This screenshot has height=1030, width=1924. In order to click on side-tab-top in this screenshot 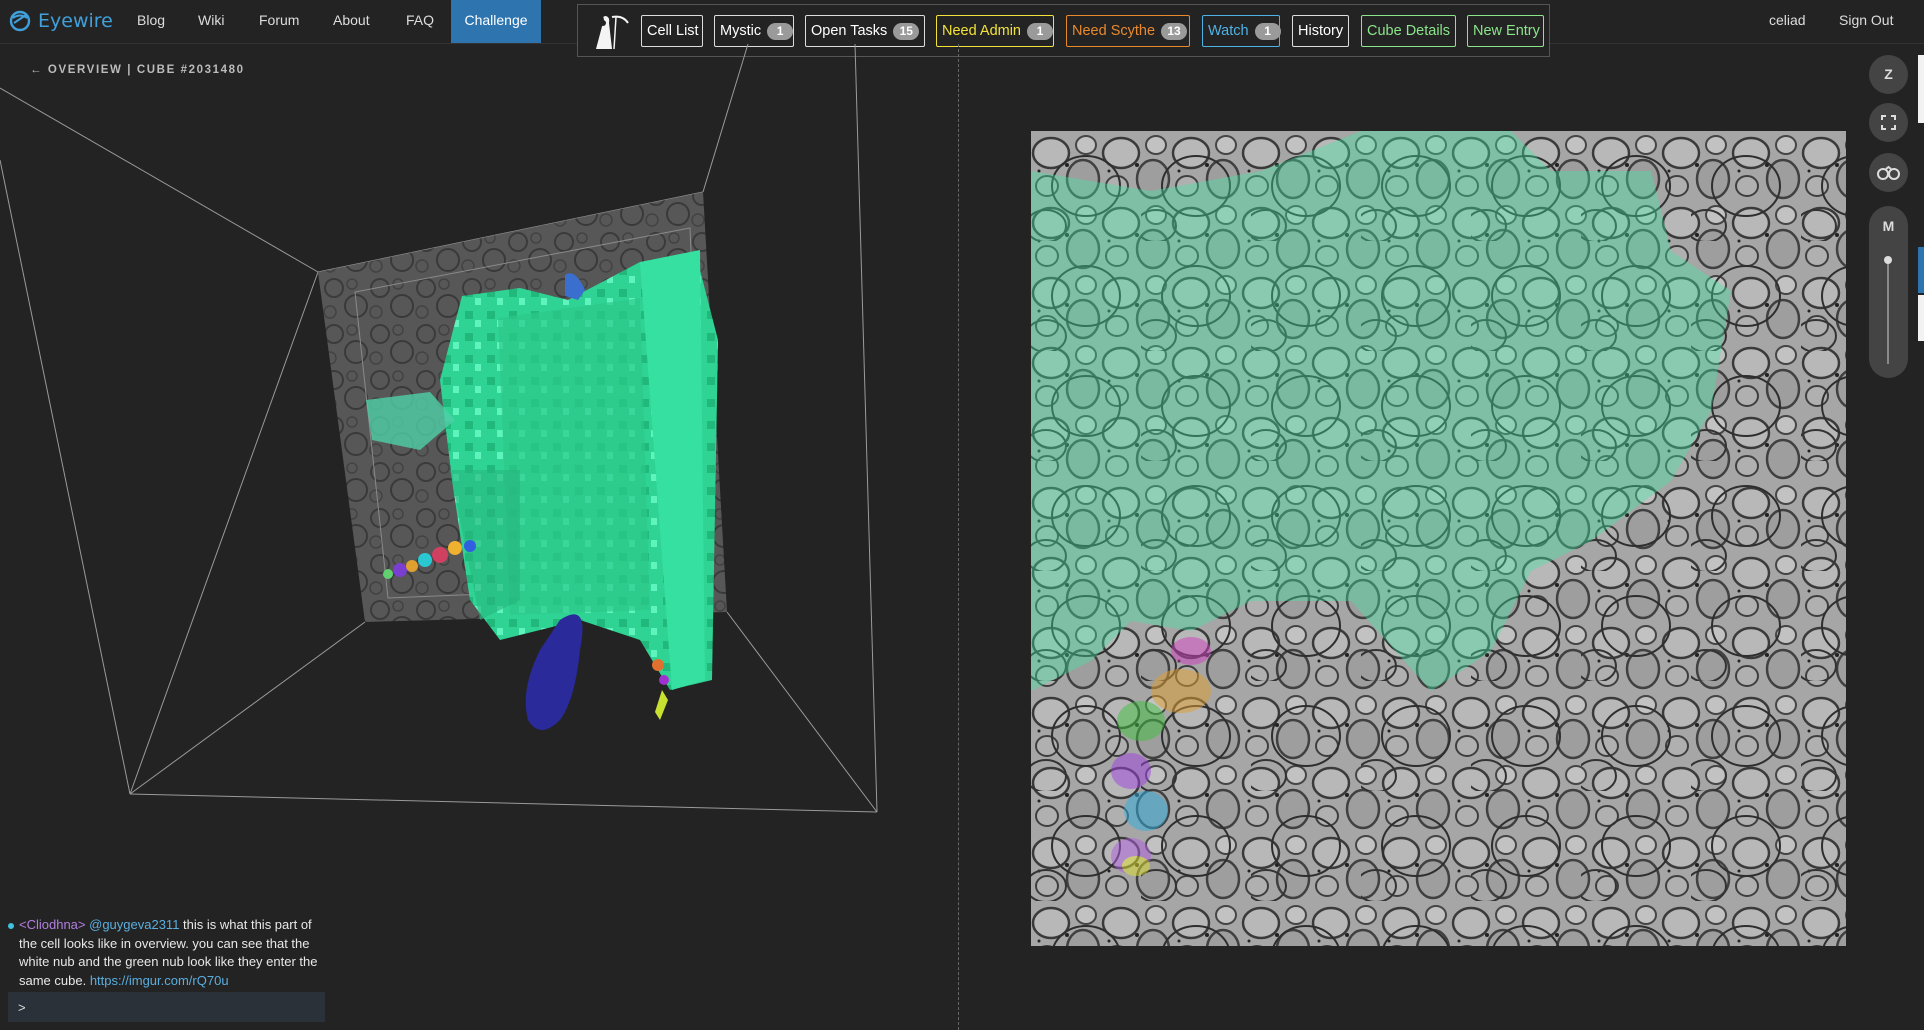, I will do `click(1921, 89)`.